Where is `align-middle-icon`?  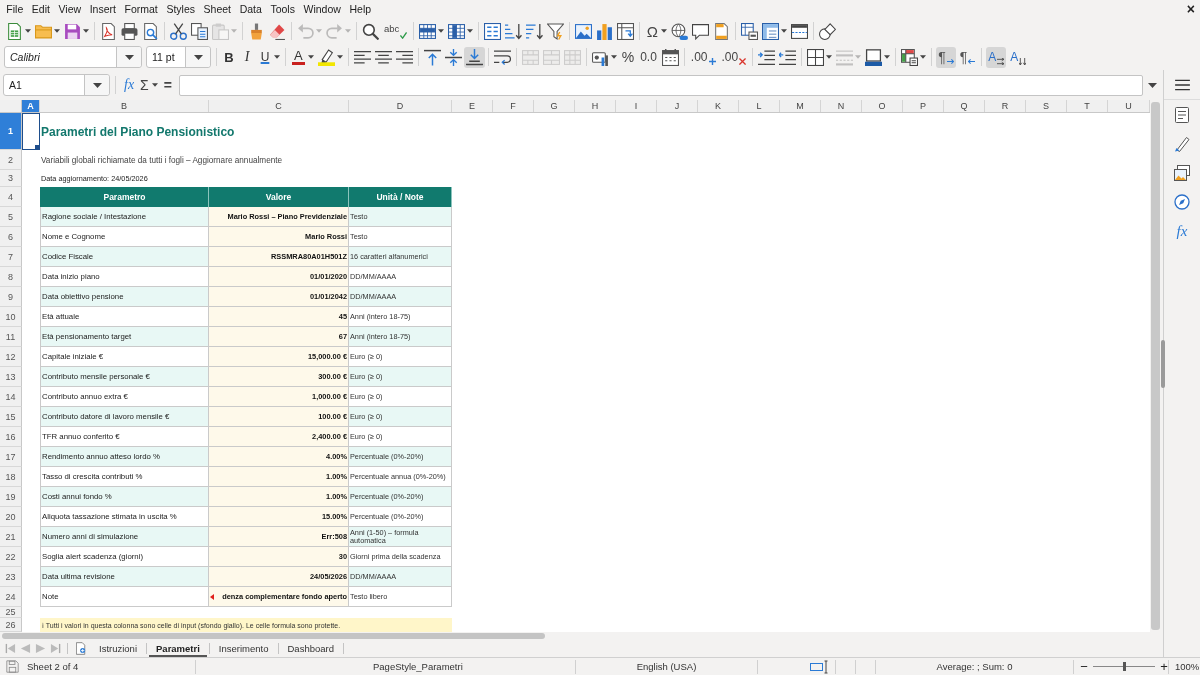 align-middle-icon is located at coordinates (453, 57).